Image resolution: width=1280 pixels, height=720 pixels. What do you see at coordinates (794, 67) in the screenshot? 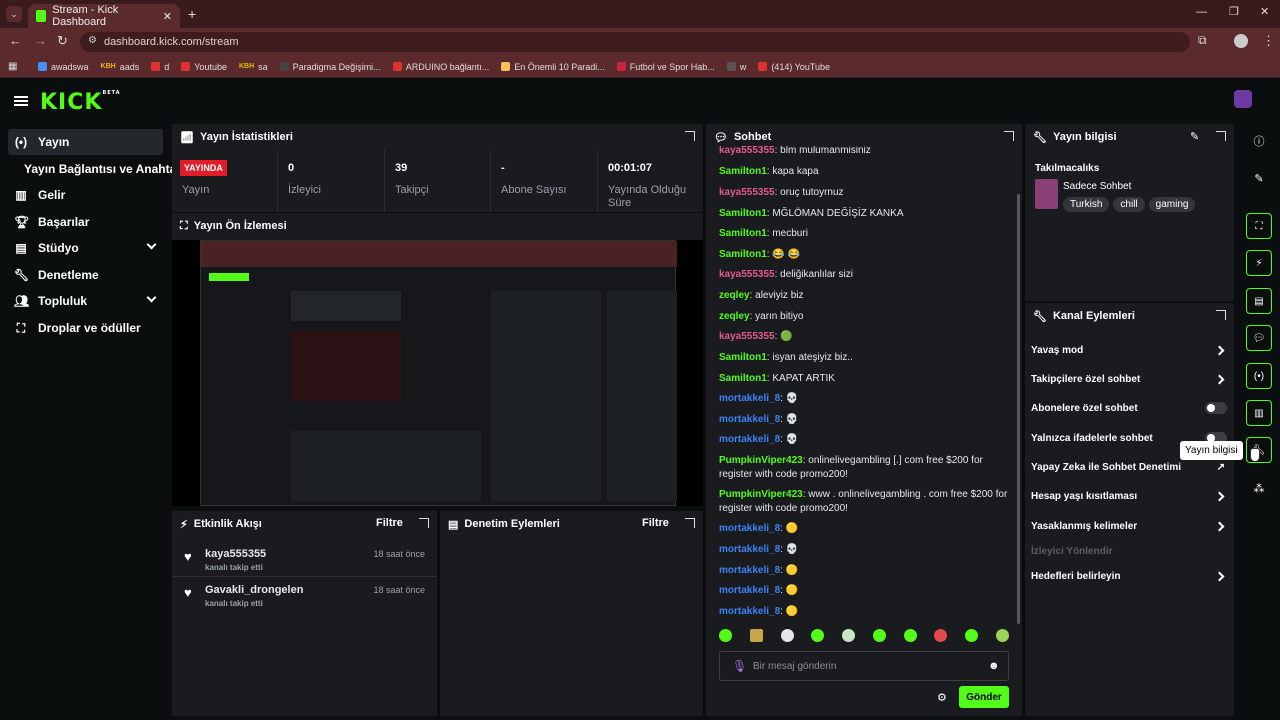
I see `bookmark-item: (414) YouTube` at bounding box center [794, 67].